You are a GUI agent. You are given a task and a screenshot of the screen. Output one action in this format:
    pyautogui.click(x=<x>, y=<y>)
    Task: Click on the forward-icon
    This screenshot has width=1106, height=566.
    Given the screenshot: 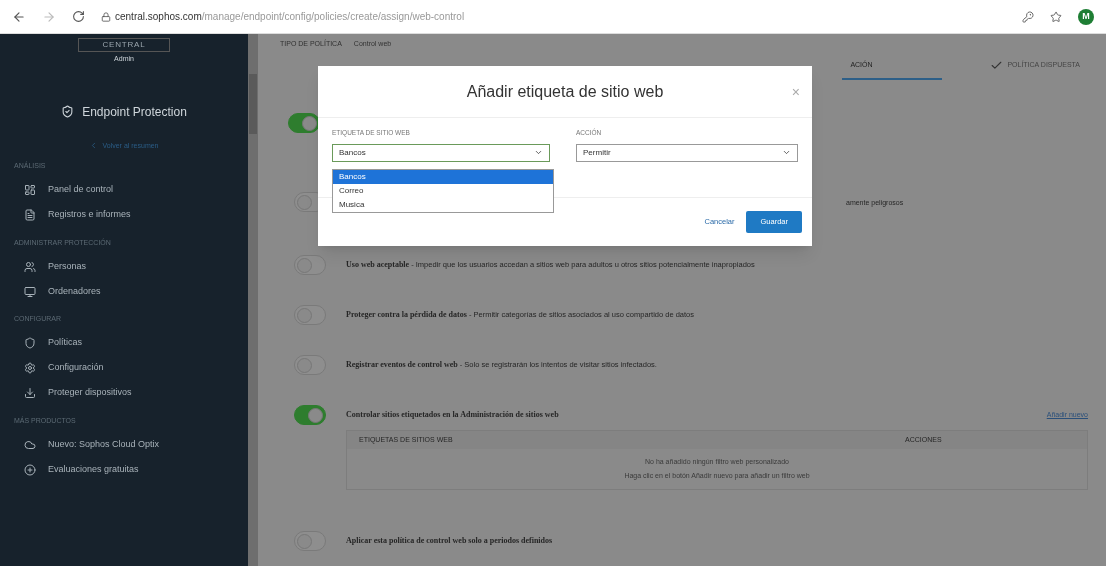 What is the action you would take?
    pyautogui.click(x=49, y=16)
    